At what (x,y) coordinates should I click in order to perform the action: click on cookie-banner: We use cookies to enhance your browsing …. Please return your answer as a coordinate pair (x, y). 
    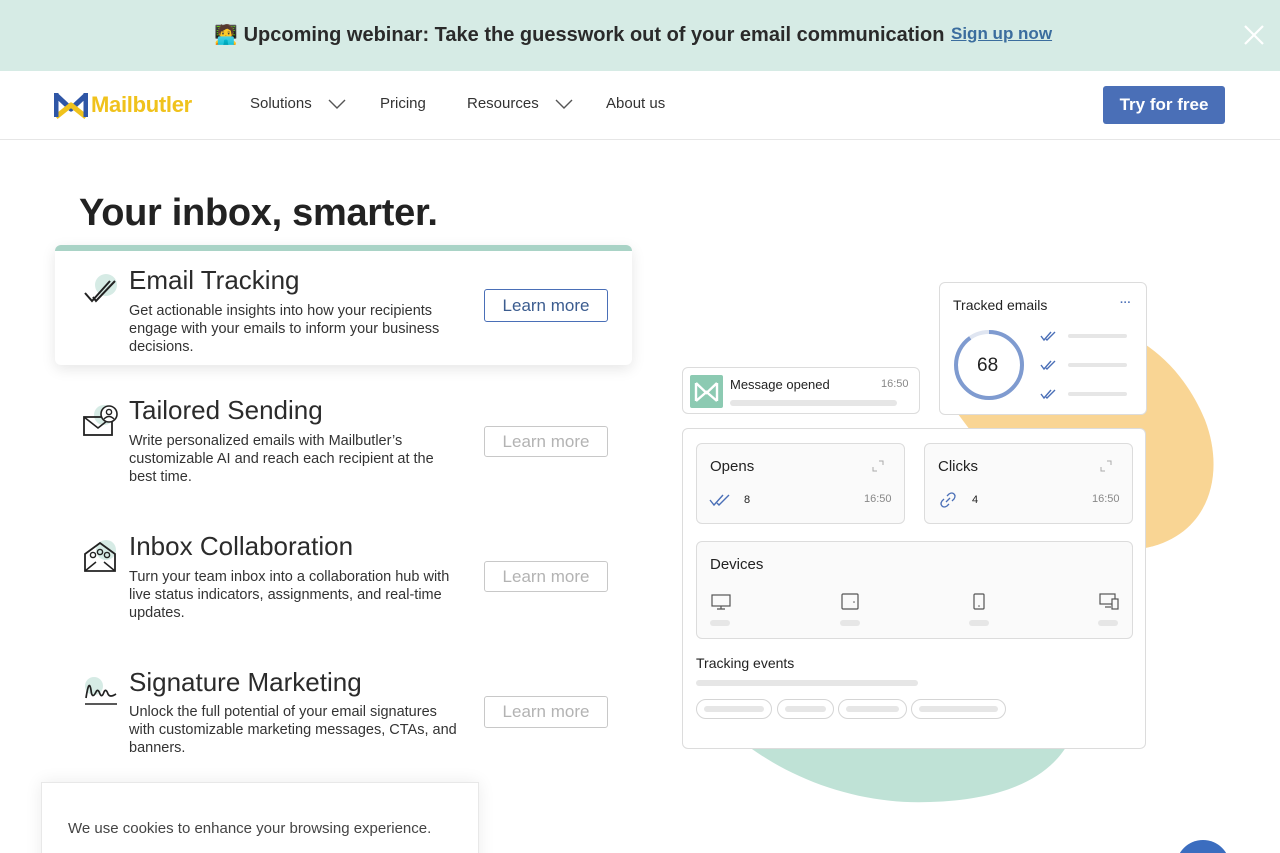
    Looking at the image, I should click on (260, 817).